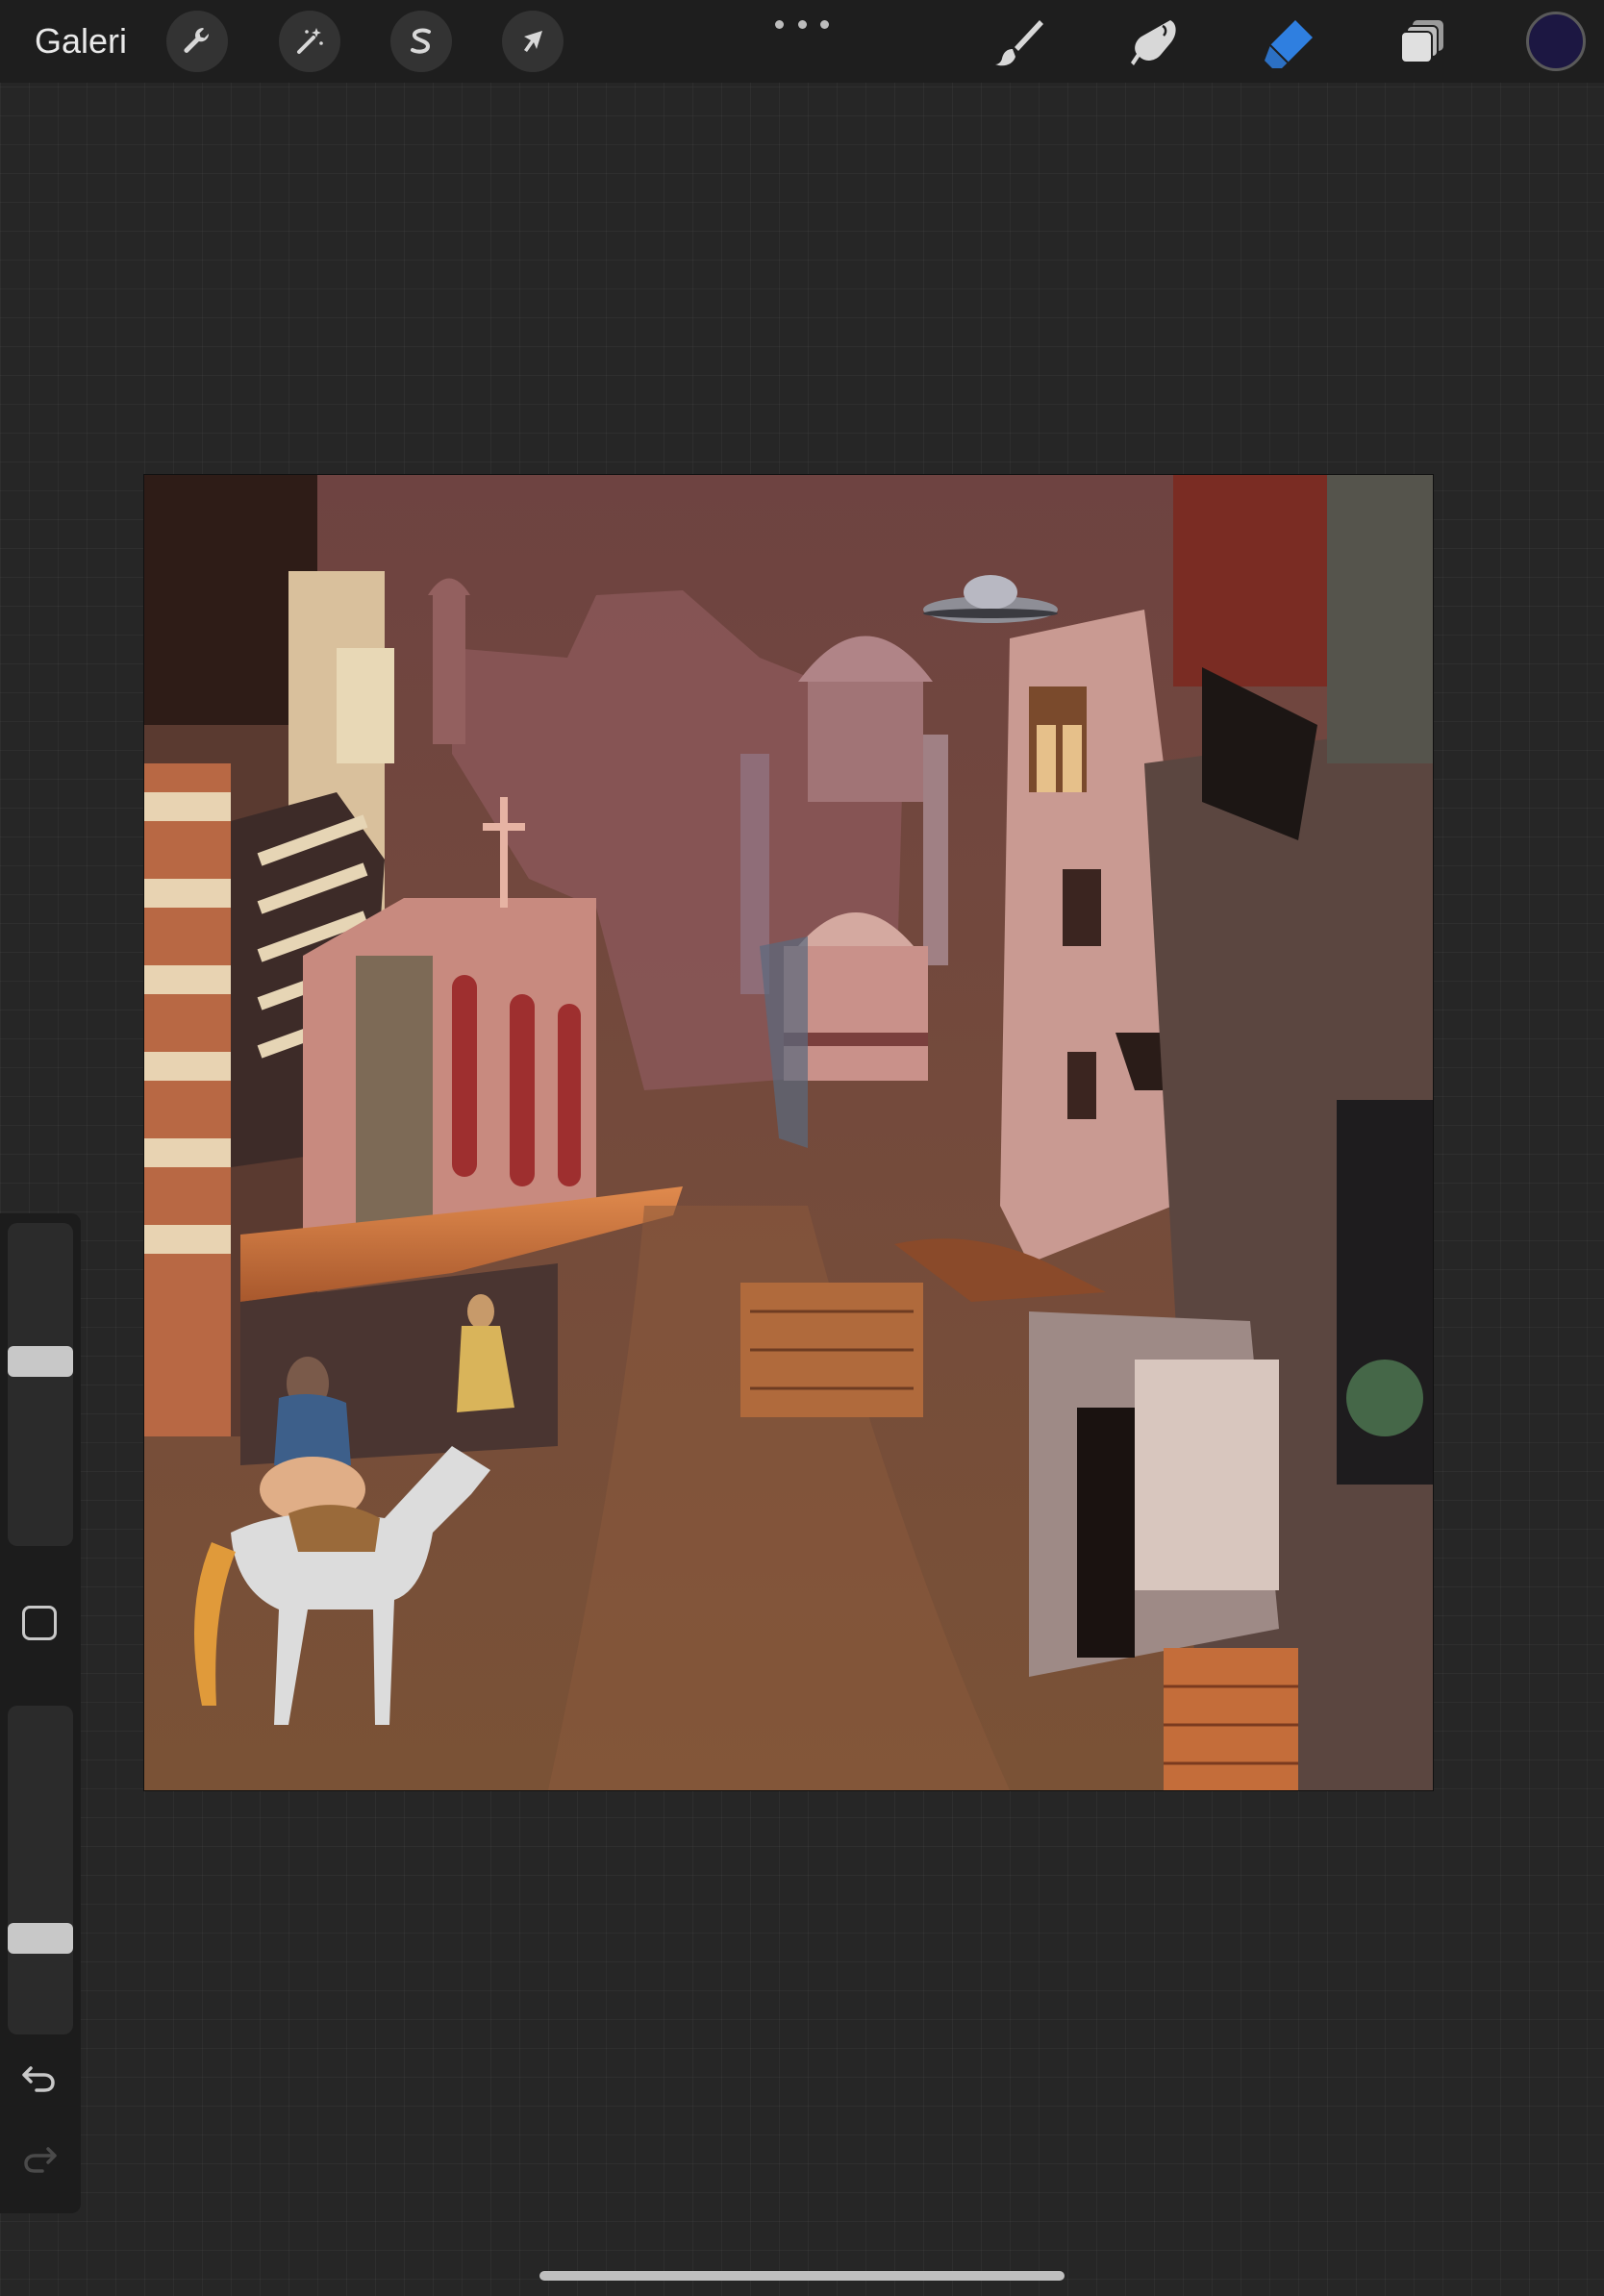 The image size is (1604, 2296). I want to click on transform-button, so click(533, 41).